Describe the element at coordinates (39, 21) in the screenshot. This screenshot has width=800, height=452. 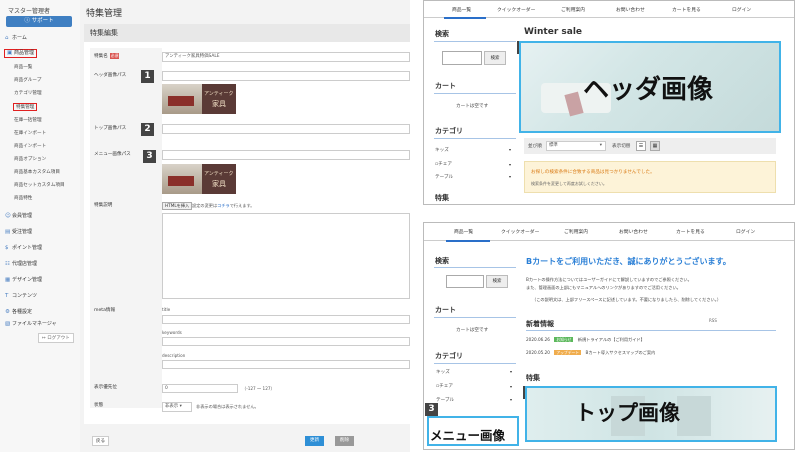
I see `support-button: ⓘ サポート` at that location.